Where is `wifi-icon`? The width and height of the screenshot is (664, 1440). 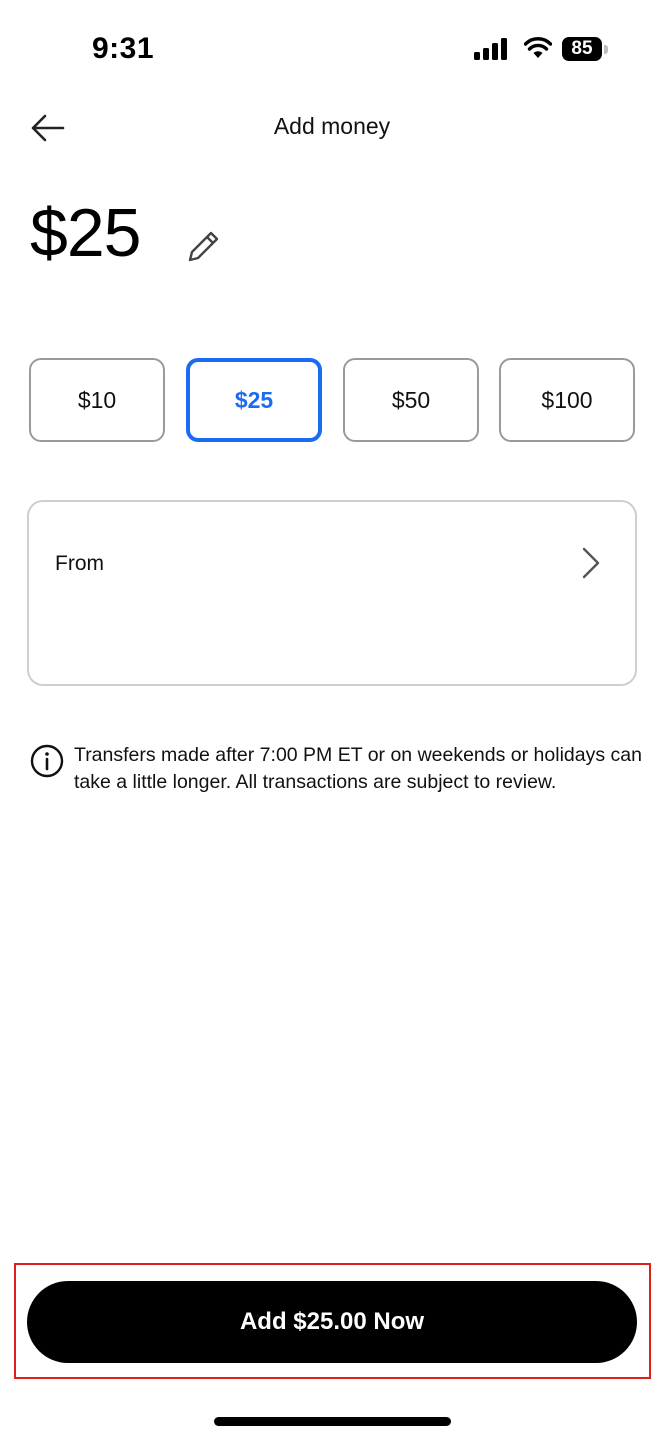 wifi-icon is located at coordinates (538, 47).